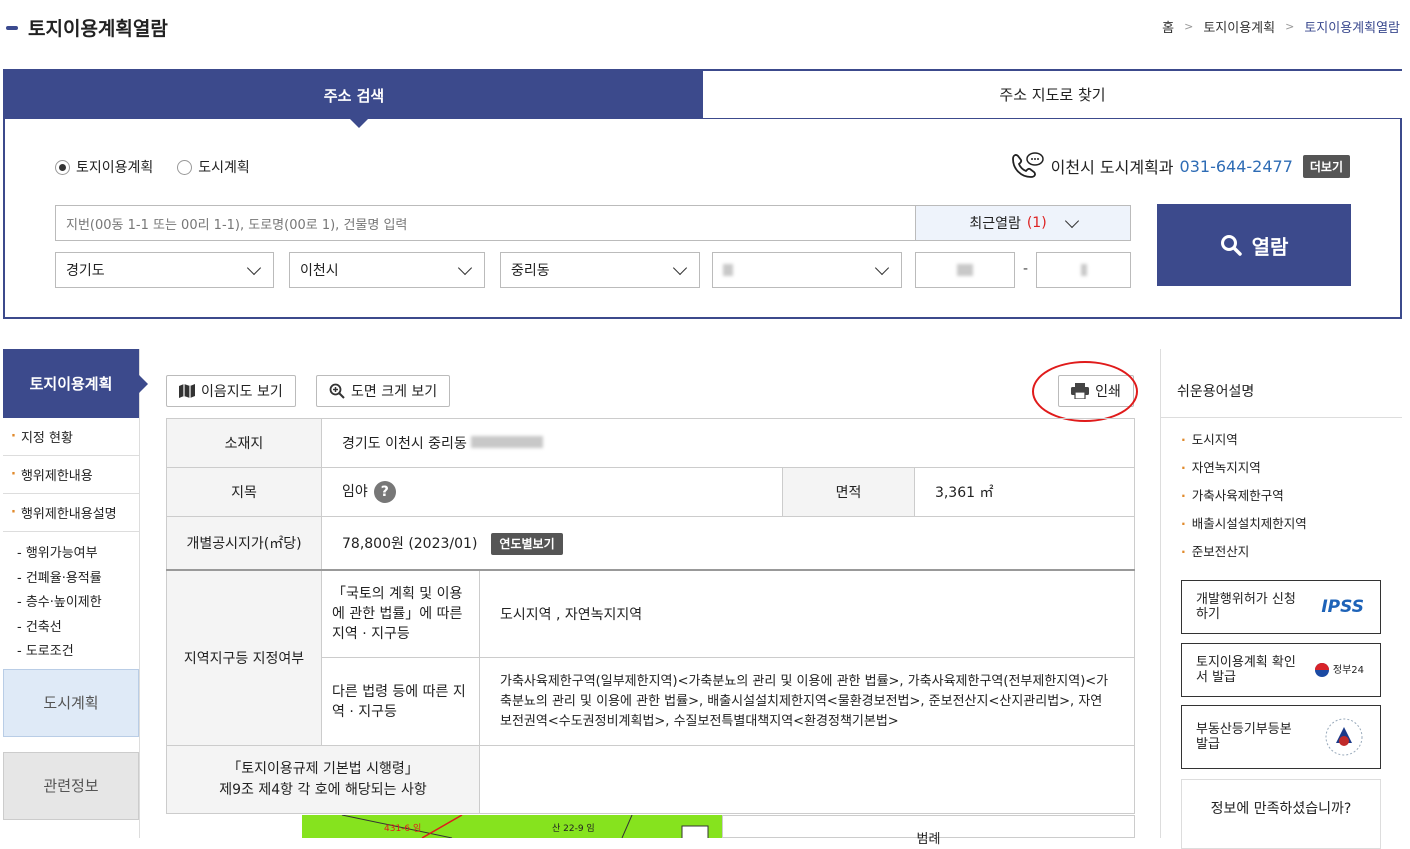 The width and height of the screenshot is (1410, 849). Describe the element at coordinates (400, 613) in the screenshot. I see `zone-law1-label: 「국토의 계획 및 이용에 관한 법률」에 따른 지역 · 지구등` at that location.